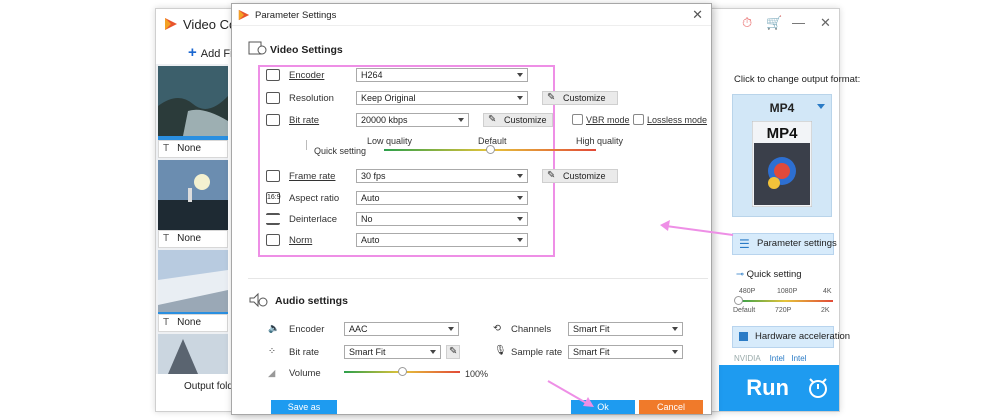  What do you see at coordinates (273, 219) in the screenshot?
I see `deinterlace-icon` at bounding box center [273, 219].